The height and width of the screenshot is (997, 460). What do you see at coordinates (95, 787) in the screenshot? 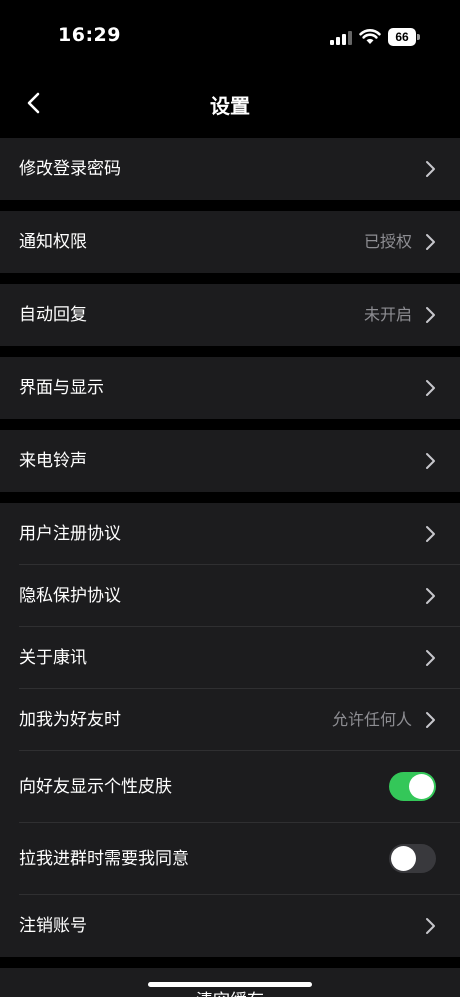
I see `row-label: 向好友显示个性皮肤` at bounding box center [95, 787].